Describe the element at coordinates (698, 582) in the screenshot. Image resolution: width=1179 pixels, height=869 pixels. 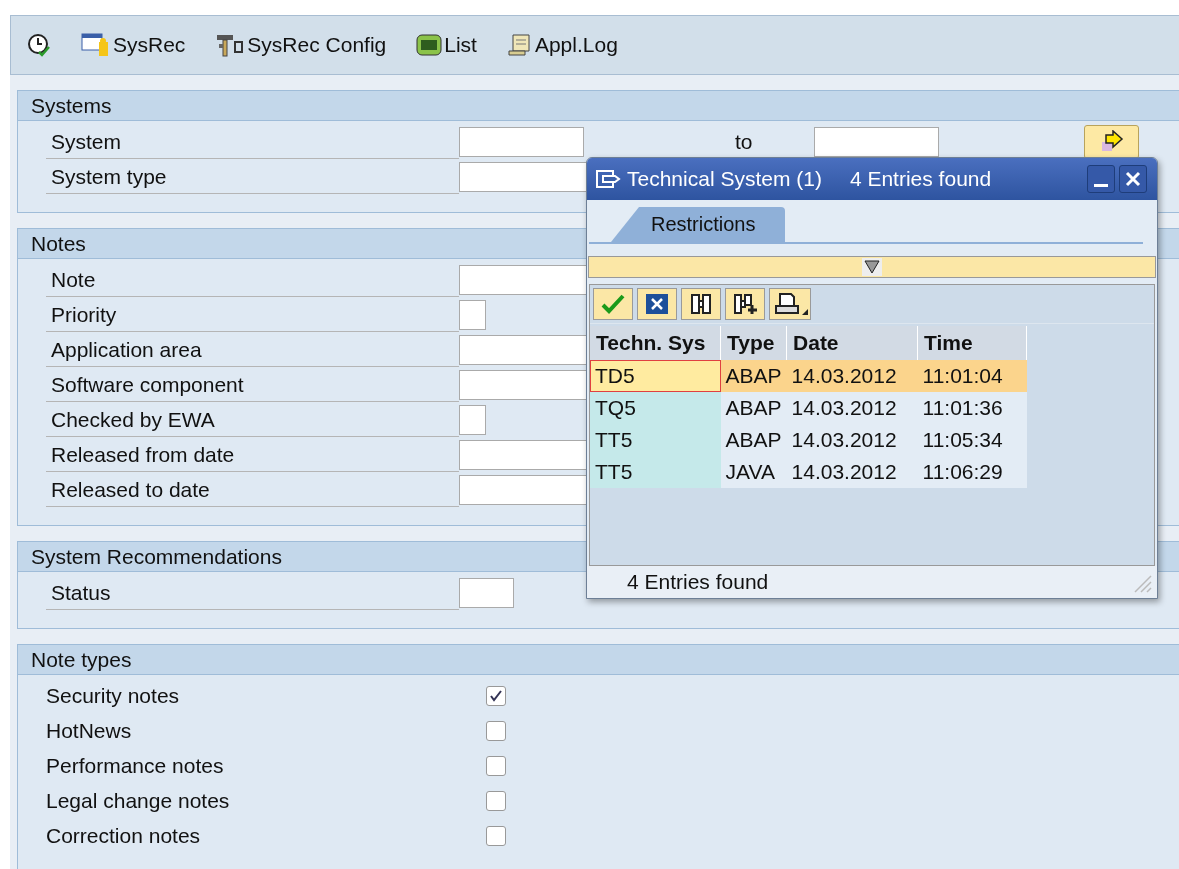
I see `status-text: 4 Entries found` at that location.